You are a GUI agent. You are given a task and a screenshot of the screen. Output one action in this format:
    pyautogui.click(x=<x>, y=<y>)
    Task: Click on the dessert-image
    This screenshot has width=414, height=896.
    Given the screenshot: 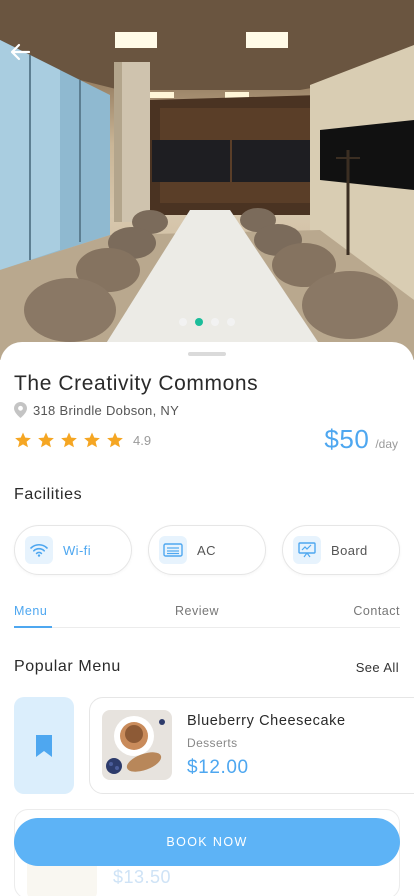 What is the action you would take?
    pyautogui.click(x=137, y=745)
    